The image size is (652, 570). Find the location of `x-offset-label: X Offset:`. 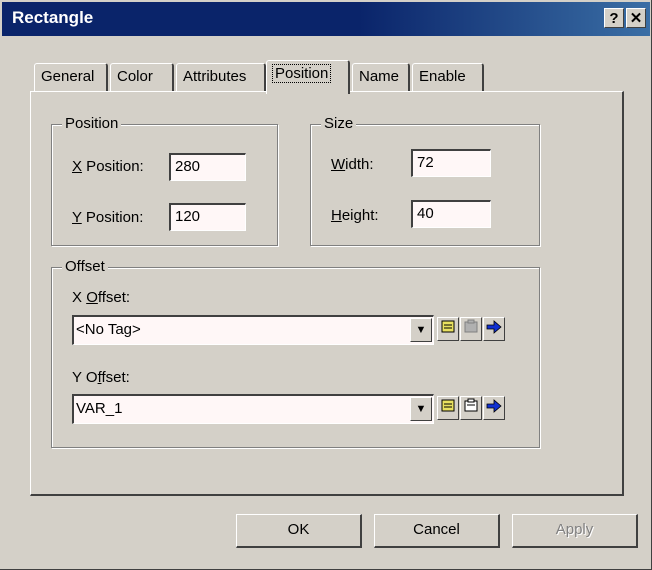

x-offset-label: X Offset: is located at coordinates (101, 297).